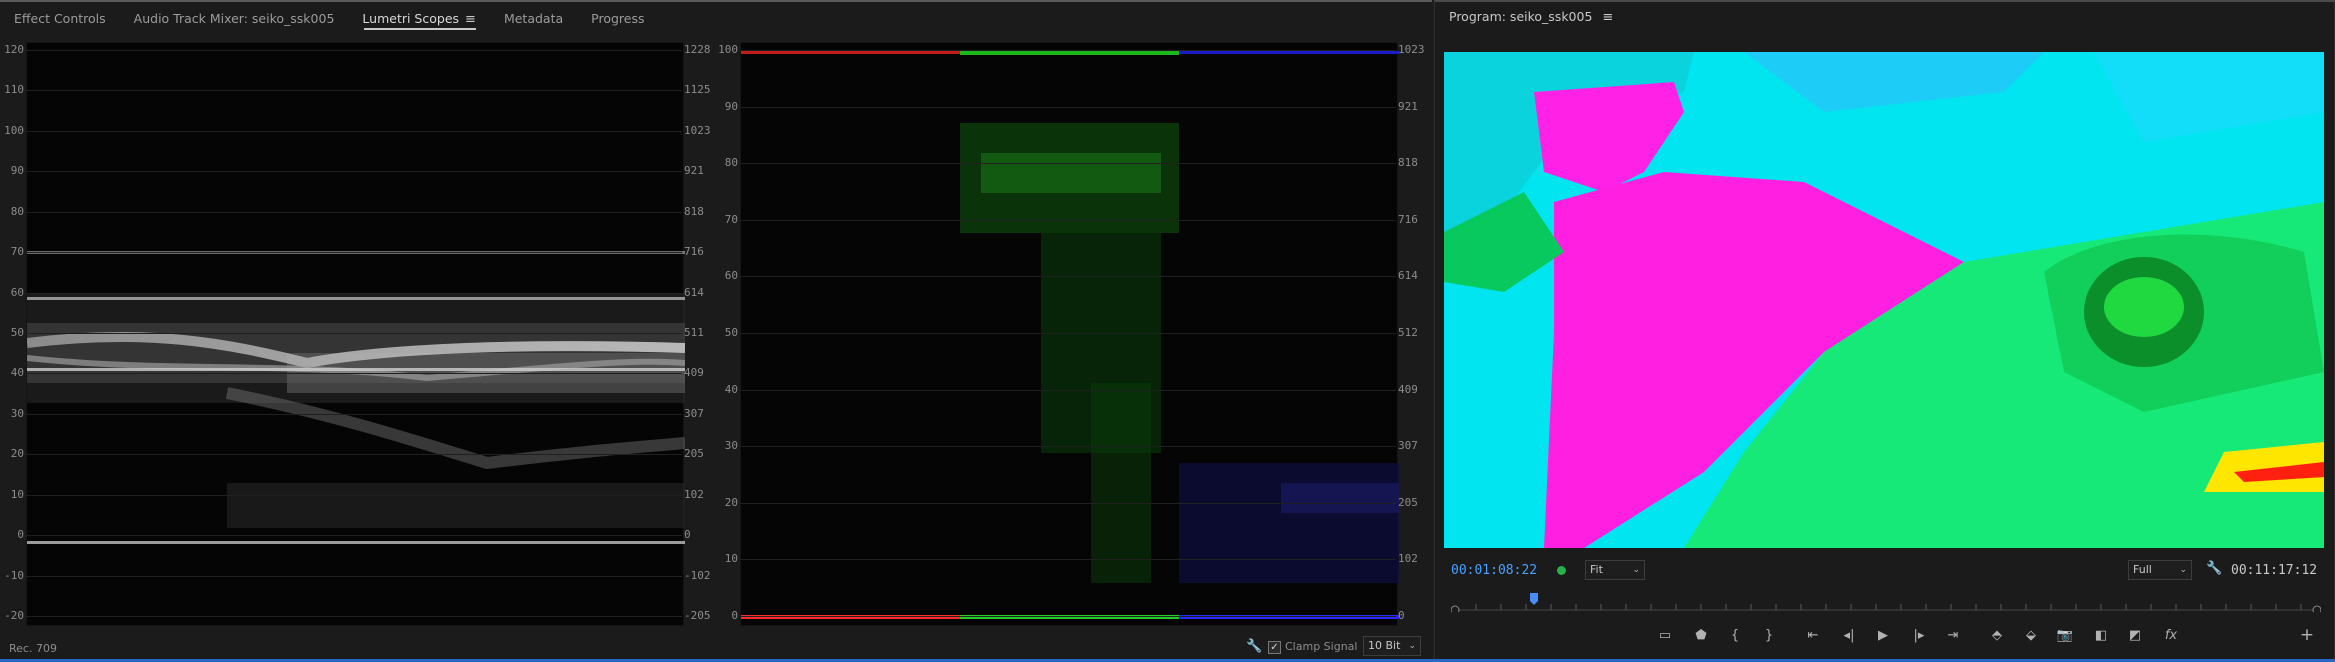 This screenshot has width=2335, height=662. What do you see at coordinates (1408, 276) in the screenshot?
I see `parade-right-tick: 614` at bounding box center [1408, 276].